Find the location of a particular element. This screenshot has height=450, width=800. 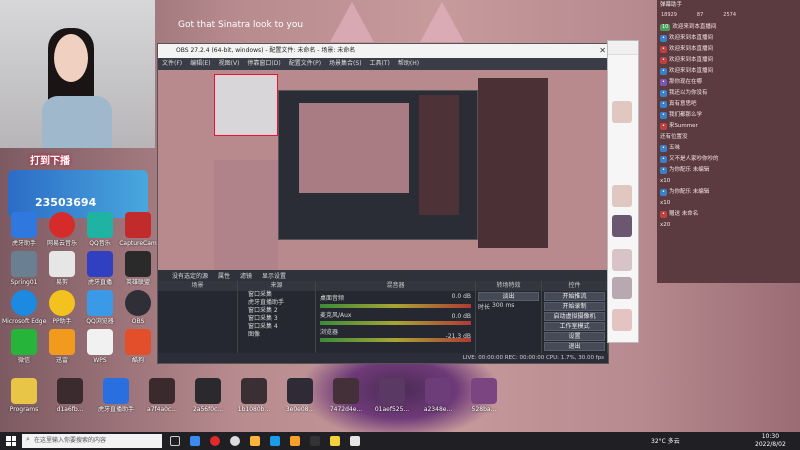

display-settings-button: 显示设置 is located at coordinates (274, 275).